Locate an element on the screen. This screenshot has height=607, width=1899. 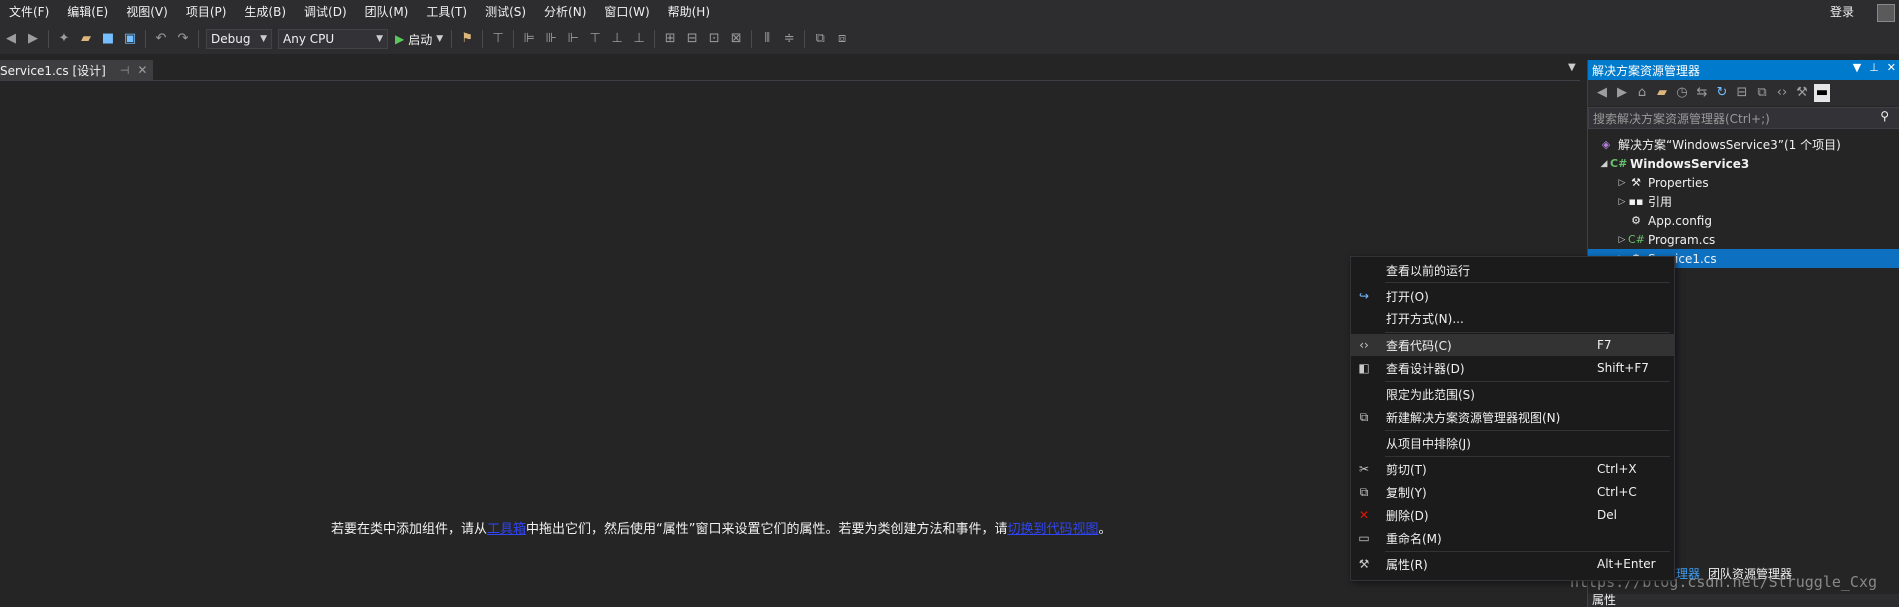
redo-icon: ↷ is located at coordinates (183, 39).